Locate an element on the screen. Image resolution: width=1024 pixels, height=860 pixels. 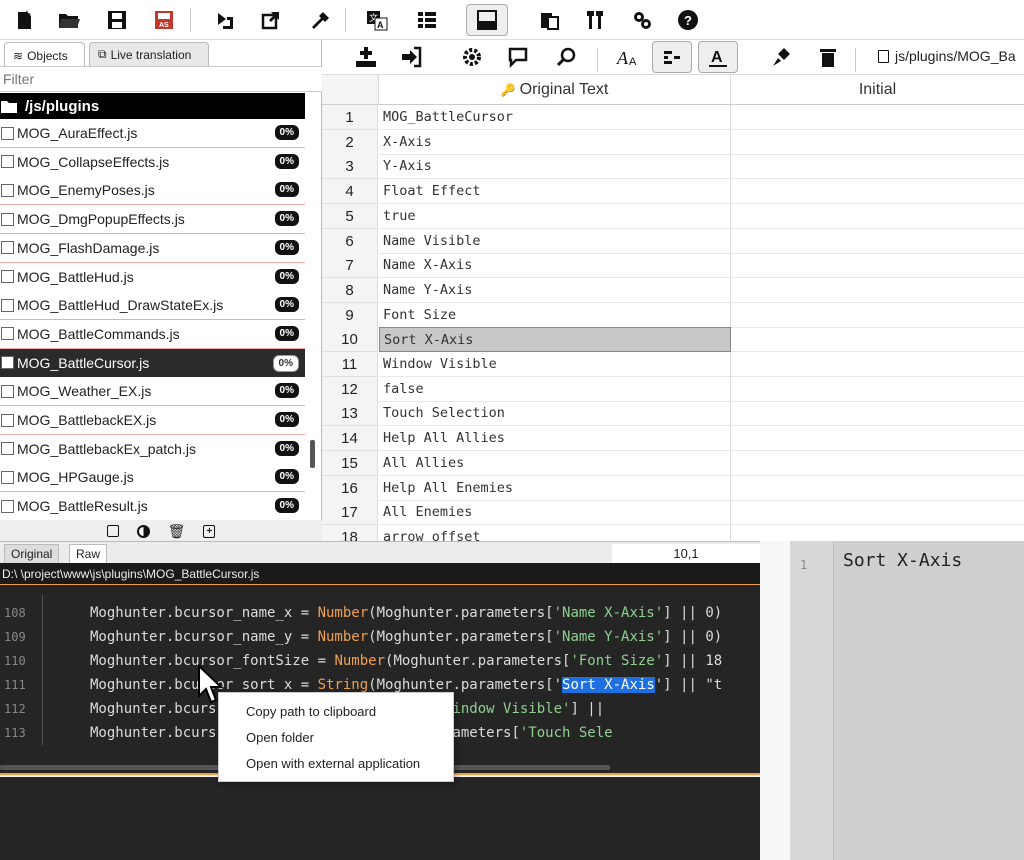
original-text-cell: Window Visible is located at coordinates (555, 364).